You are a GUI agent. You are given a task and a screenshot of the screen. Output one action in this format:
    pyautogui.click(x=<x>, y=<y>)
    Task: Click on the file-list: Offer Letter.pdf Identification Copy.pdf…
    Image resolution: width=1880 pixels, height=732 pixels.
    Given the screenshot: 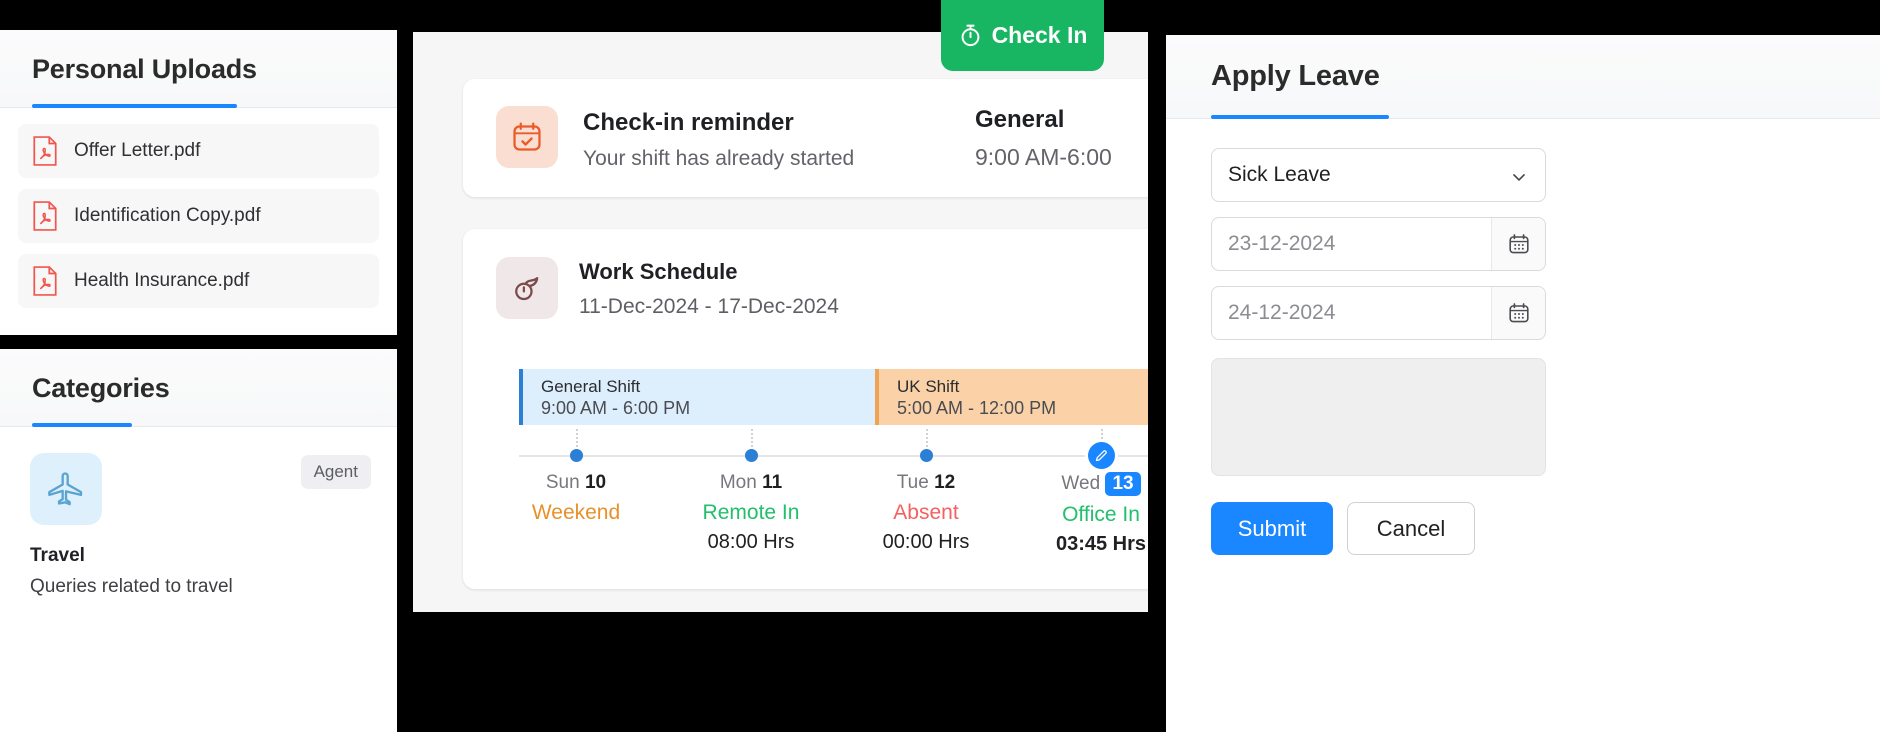 What is the action you would take?
    pyautogui.click(x=198, y=208)
    